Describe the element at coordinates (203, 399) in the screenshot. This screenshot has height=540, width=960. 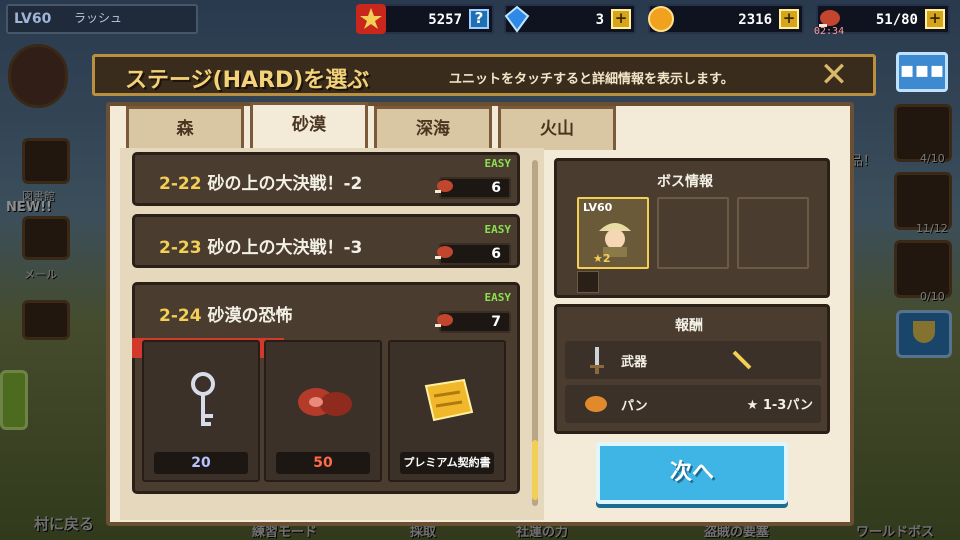
I see `key-icon` at that location.